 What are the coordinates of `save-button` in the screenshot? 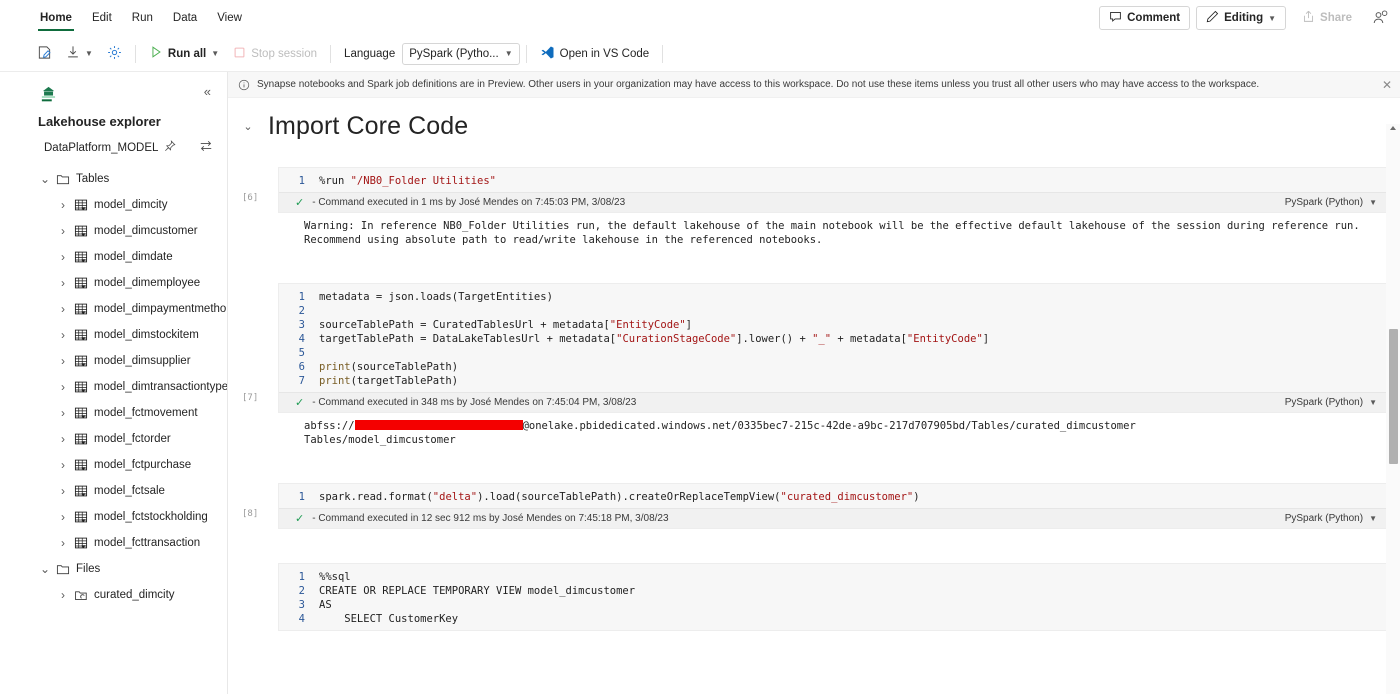 It's located at (44, 54).